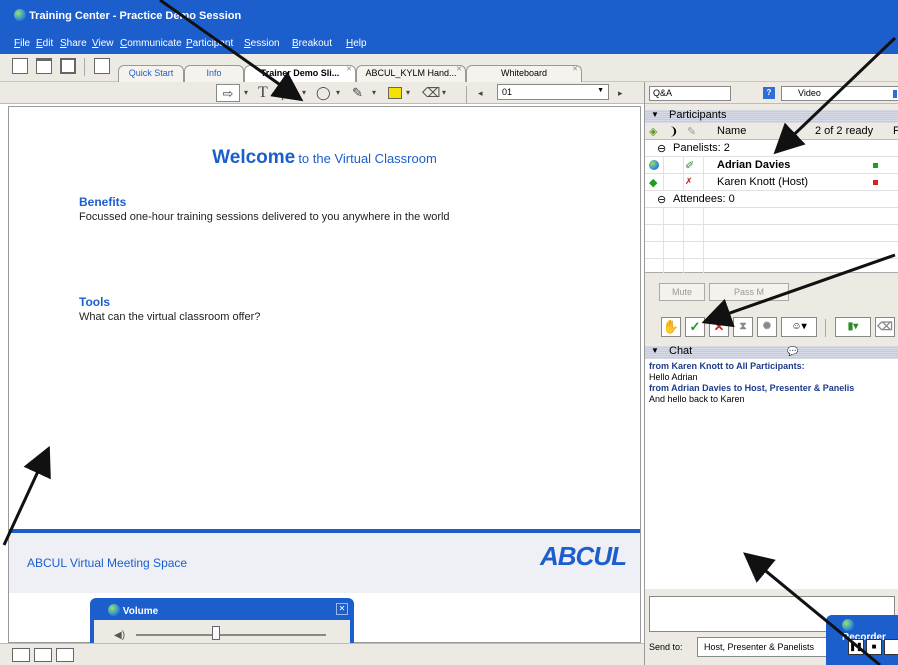 Image resolution: width=898 pixels, height=665 pixels. What do you see at coordinates (103, 43) in the screenshot?
I see `menu-view: View` at bounding box center [103, 43].